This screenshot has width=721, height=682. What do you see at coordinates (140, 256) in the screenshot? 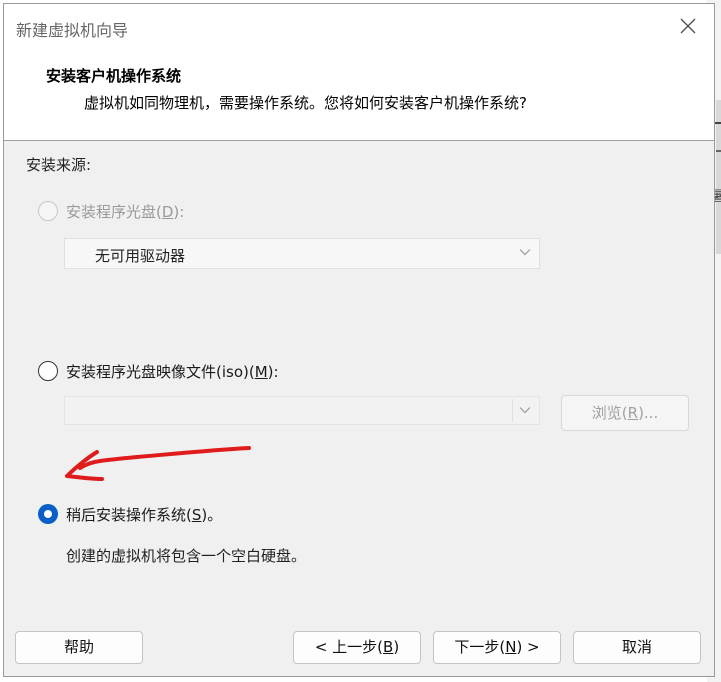
I see `drive-select-value: 无可用驱动器` at bounding box center [140, 256].